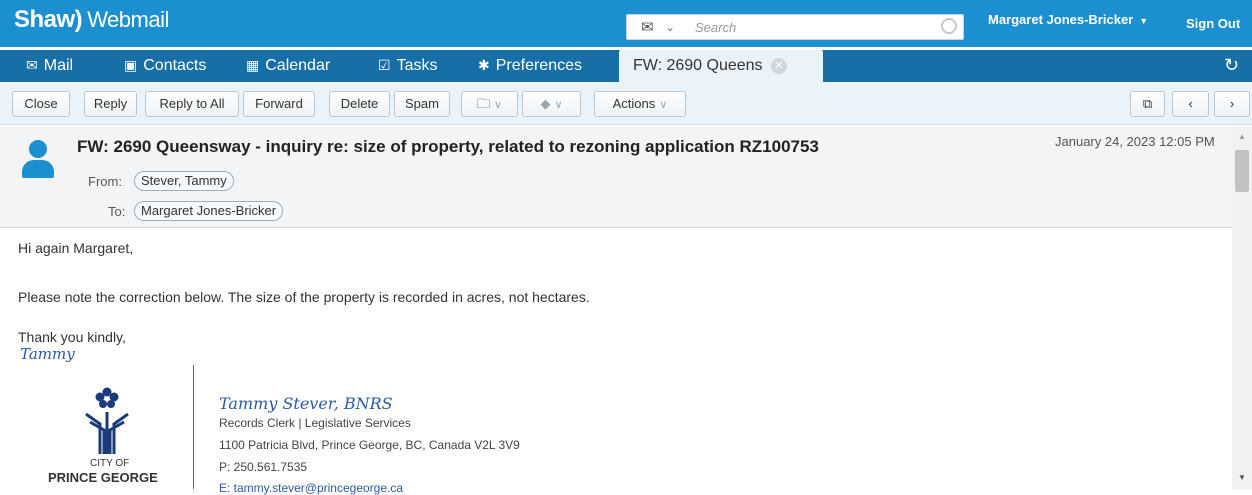 The image size is (1252, 495). What do you see at coordinates (417, 65) in the screenshot?
I see `nav-label: Tasks` at bounding box center [417, 65].